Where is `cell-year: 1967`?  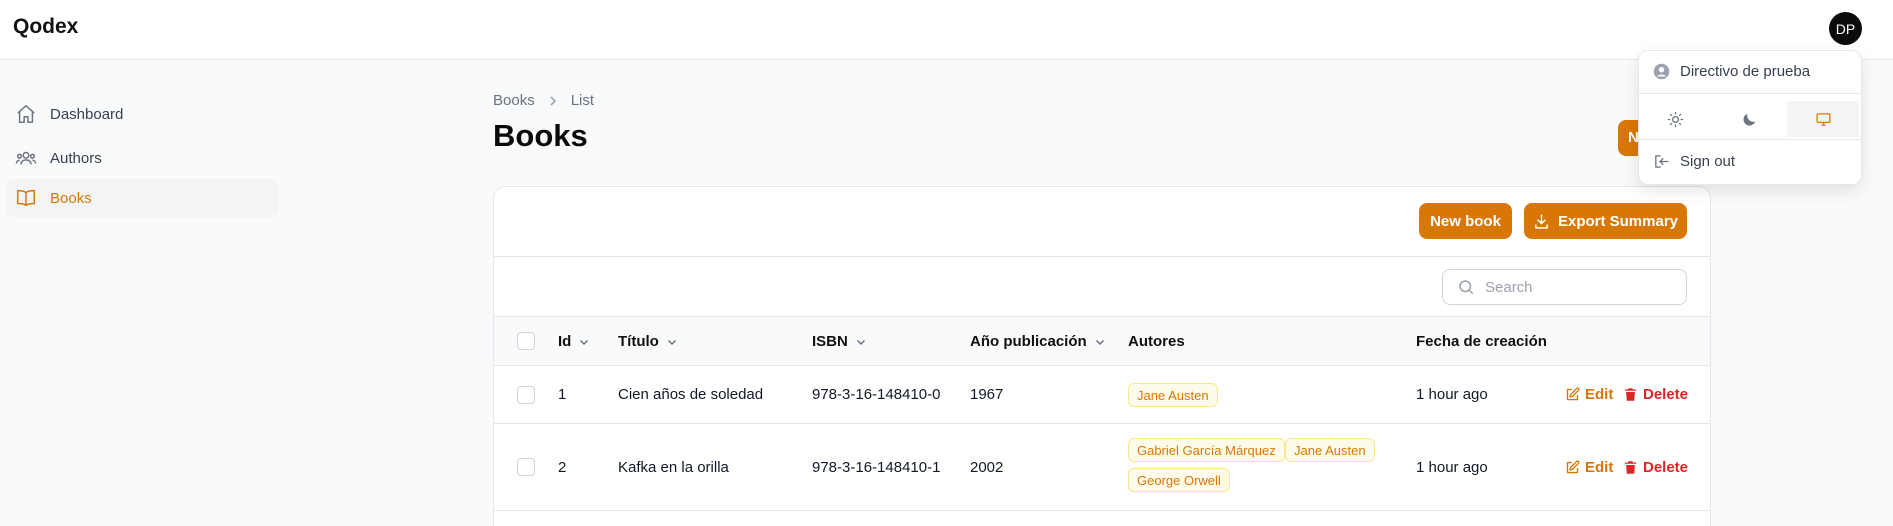
cell-year: 1967 is located at coordinates (987, 394).